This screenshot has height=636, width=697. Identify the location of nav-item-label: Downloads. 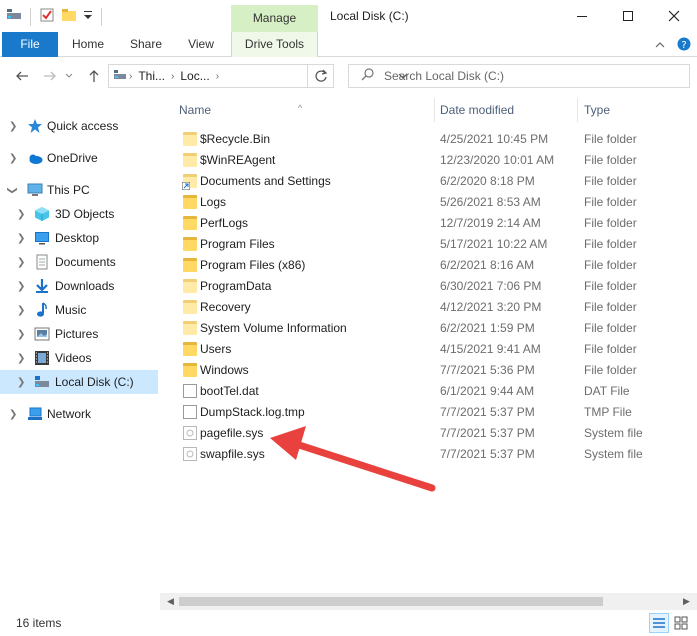
(85, 286).